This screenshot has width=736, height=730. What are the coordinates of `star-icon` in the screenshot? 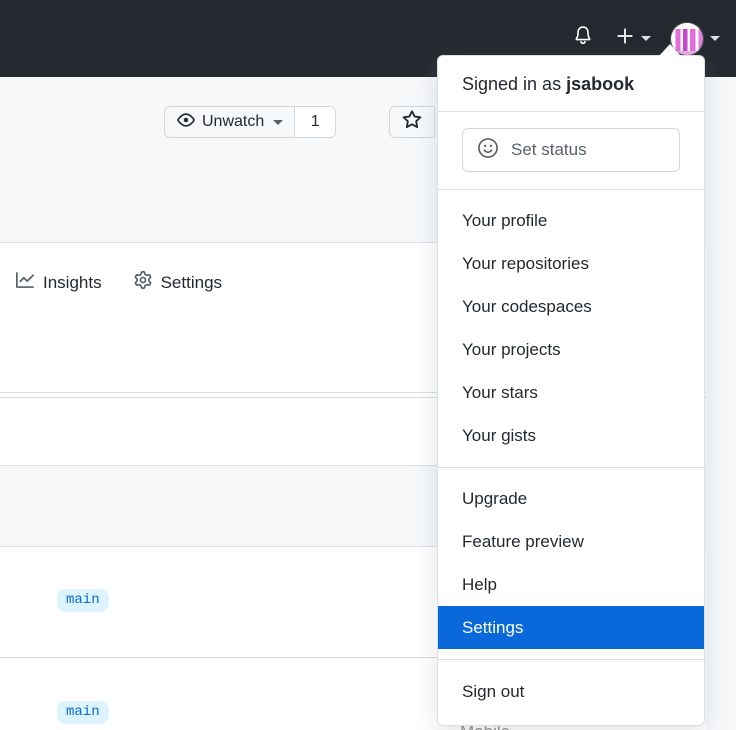 It's located at (412, 122).